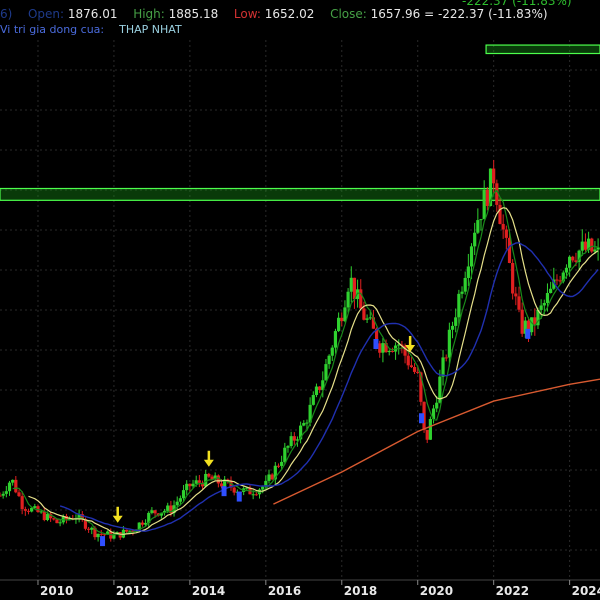 This screenshot has width=600, height=600. I want to click on low-label: Low:, so click(247, 14).